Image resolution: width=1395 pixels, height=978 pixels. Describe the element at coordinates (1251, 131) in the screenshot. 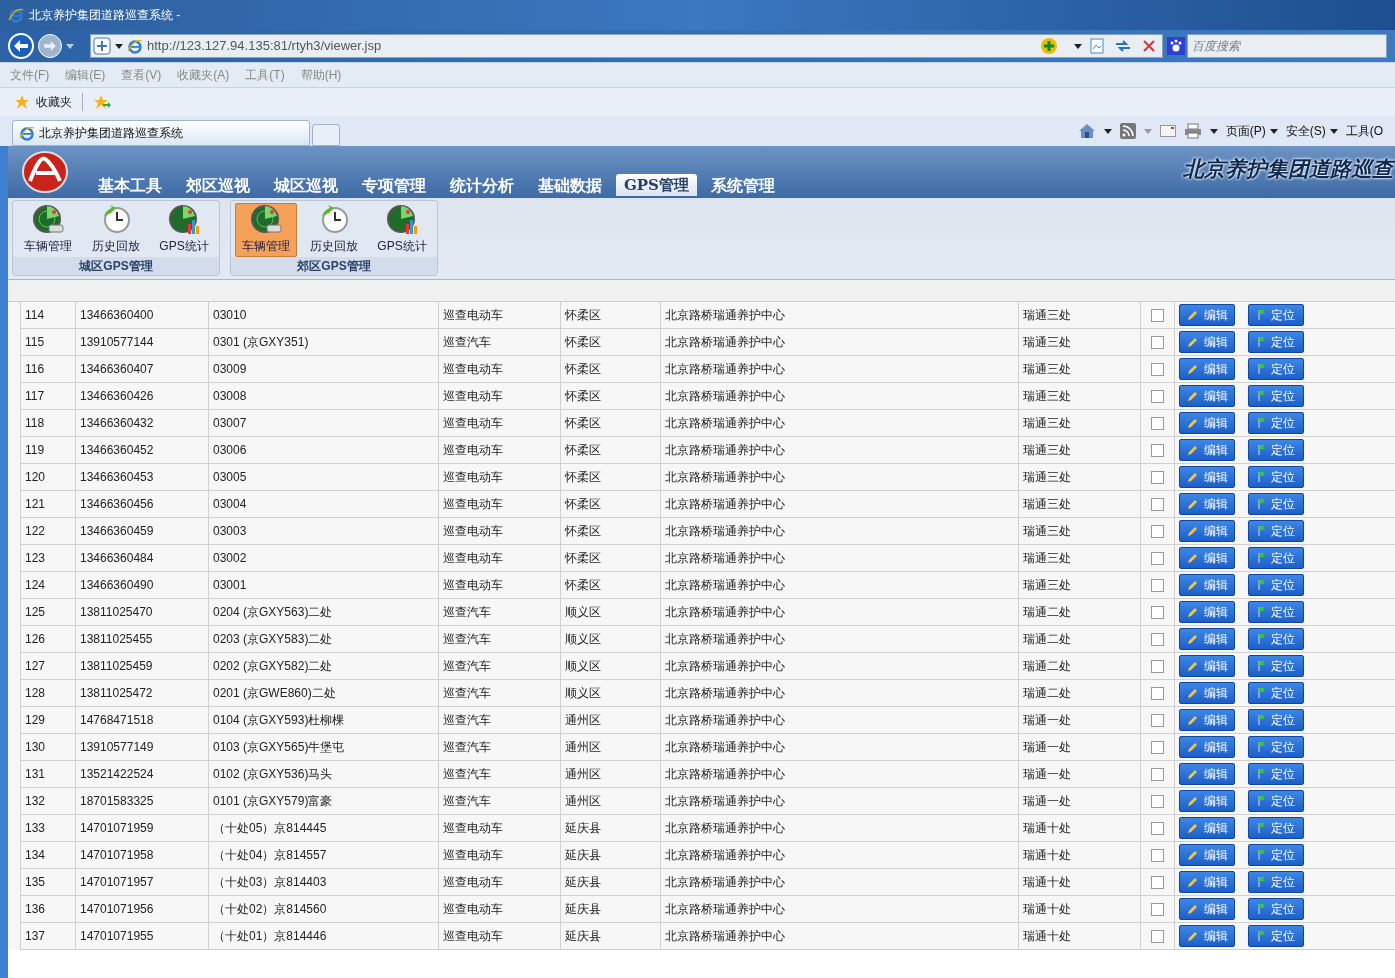

I see `command-menu: 页面(P)` at that location.